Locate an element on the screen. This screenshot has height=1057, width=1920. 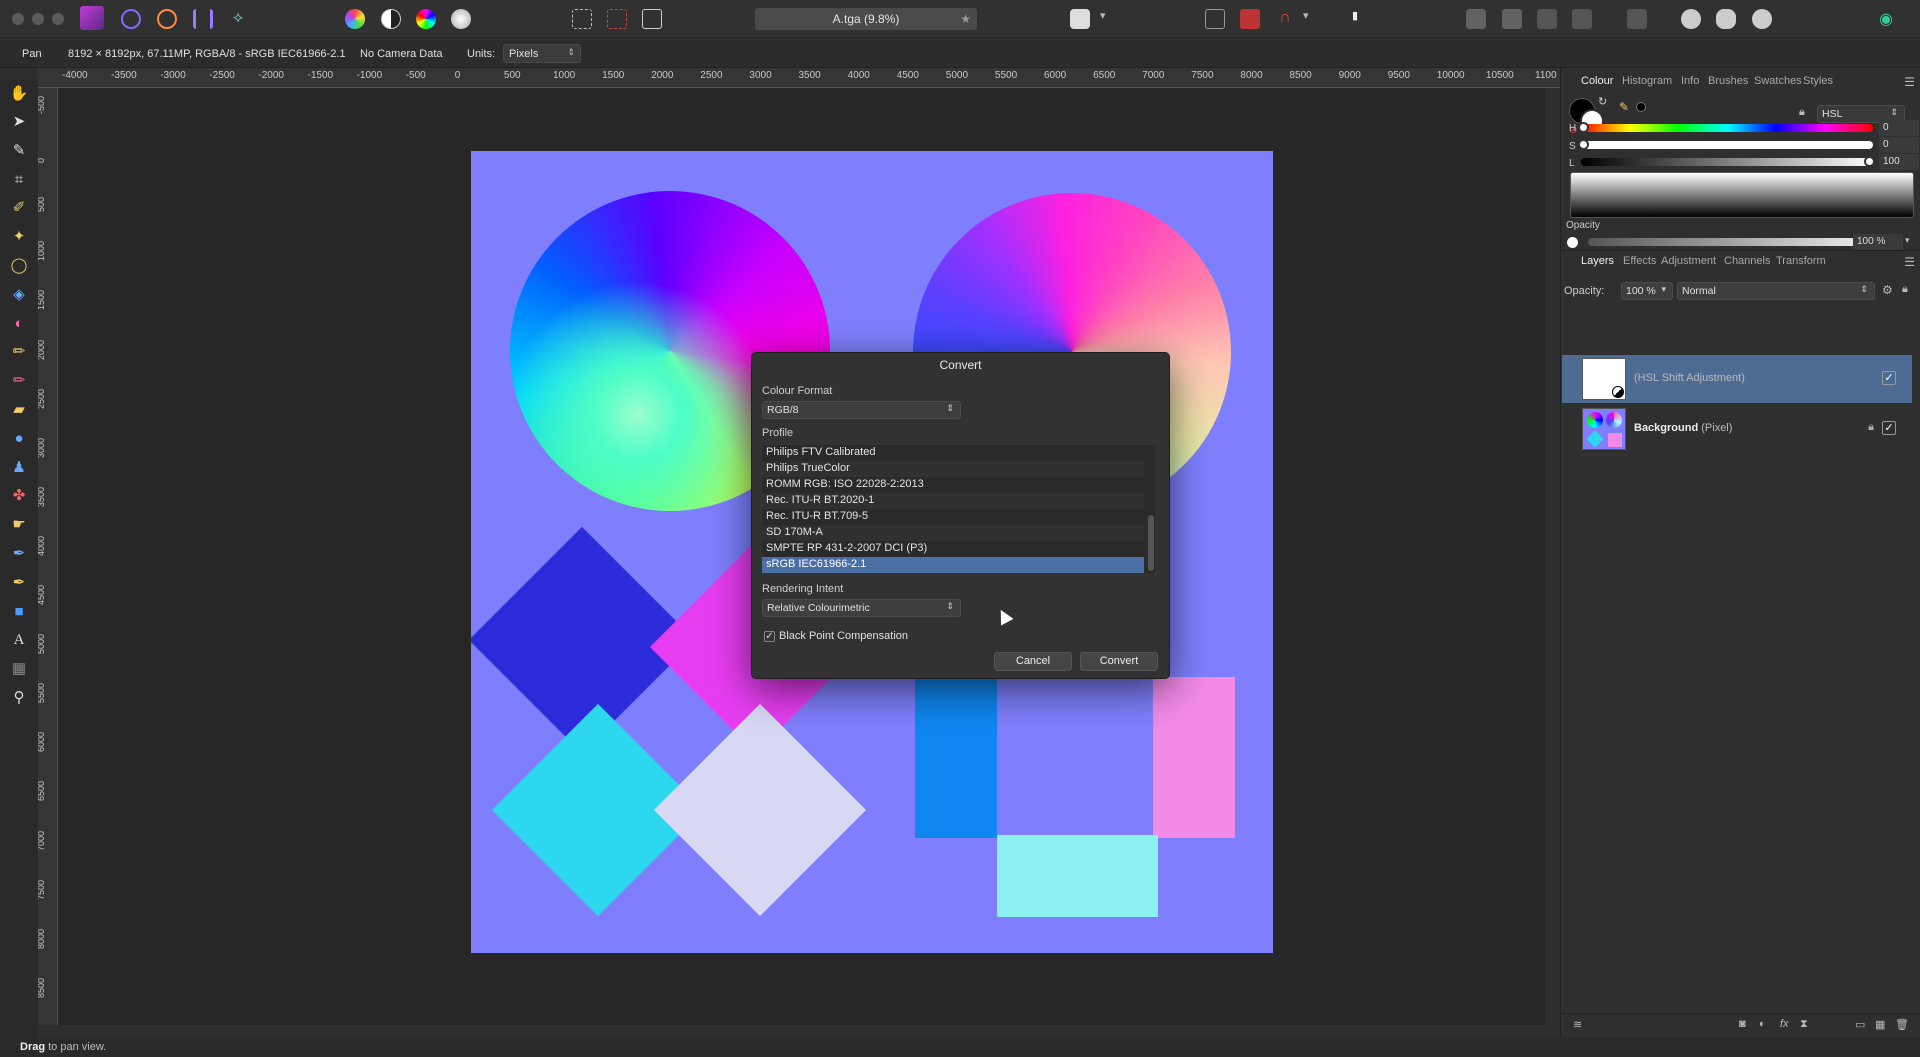
brush-icon: ▮ is located at coordinates (1355, 19).